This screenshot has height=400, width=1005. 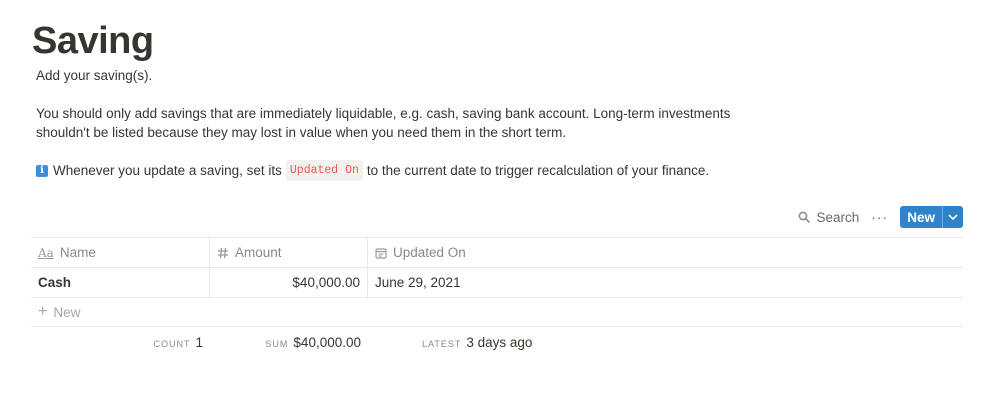 I want to click on updated-on-cell: June 29, 2021, so click(x=665, y=282).